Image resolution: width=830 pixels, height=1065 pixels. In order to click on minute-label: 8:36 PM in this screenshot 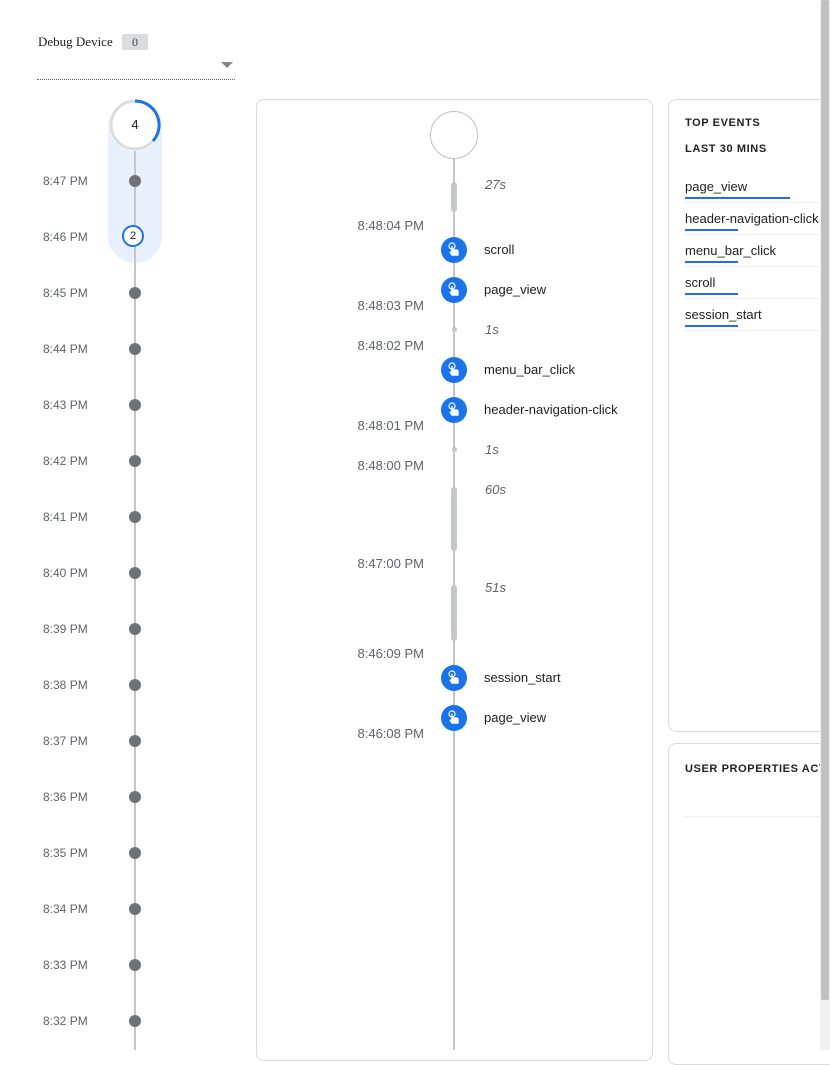, I will do `click(65, 797)`.